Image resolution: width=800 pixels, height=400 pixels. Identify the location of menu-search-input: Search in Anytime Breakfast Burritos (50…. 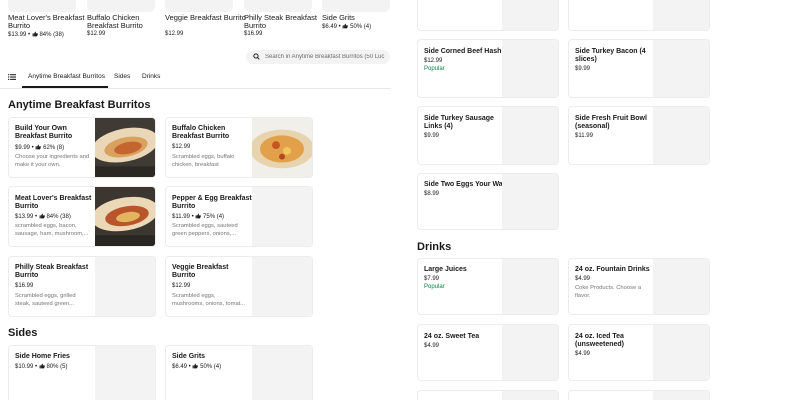
(318, 57).